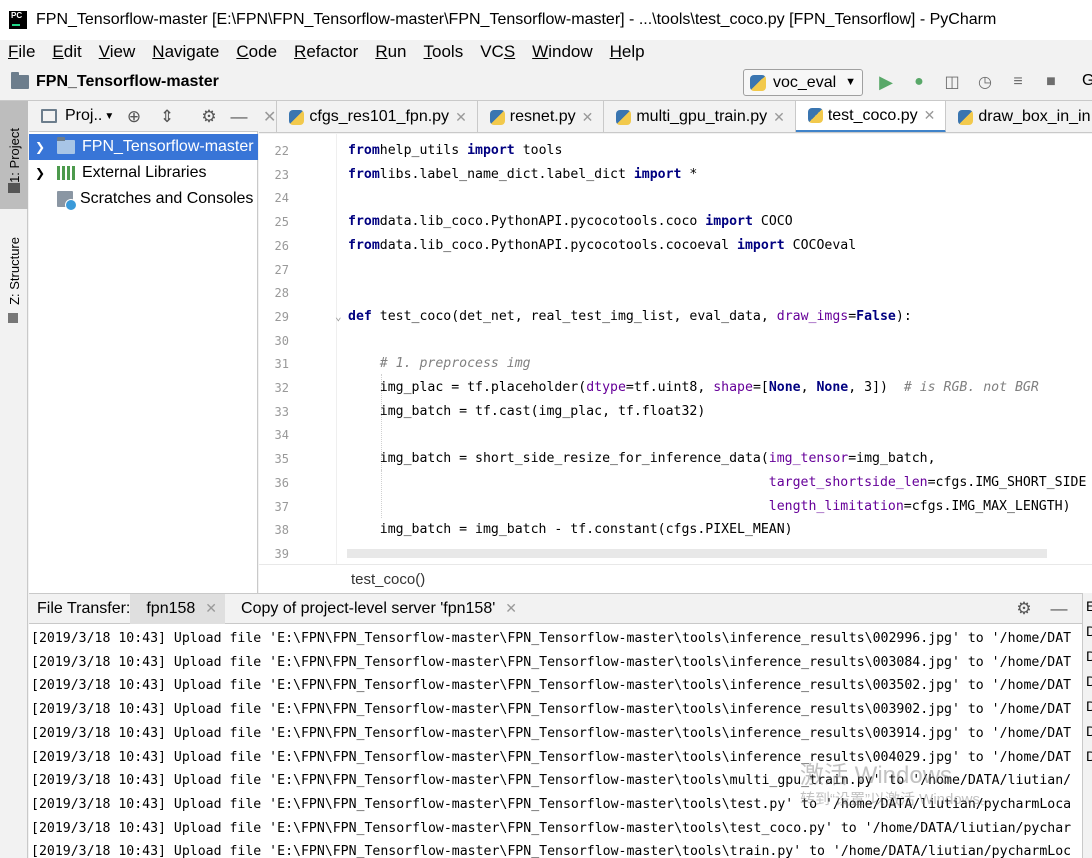 This screenshot has height=858, width=1092. I want to click on locate-file-icon: ⊕, so click(134, 117).